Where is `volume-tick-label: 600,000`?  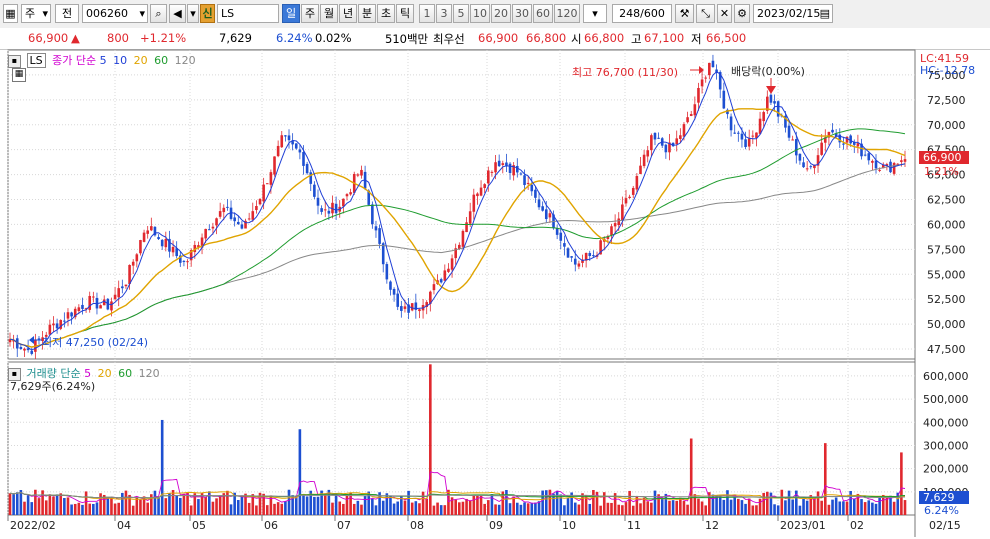
volume-tick-label: 600,000 is located at coordinates (946, 376).